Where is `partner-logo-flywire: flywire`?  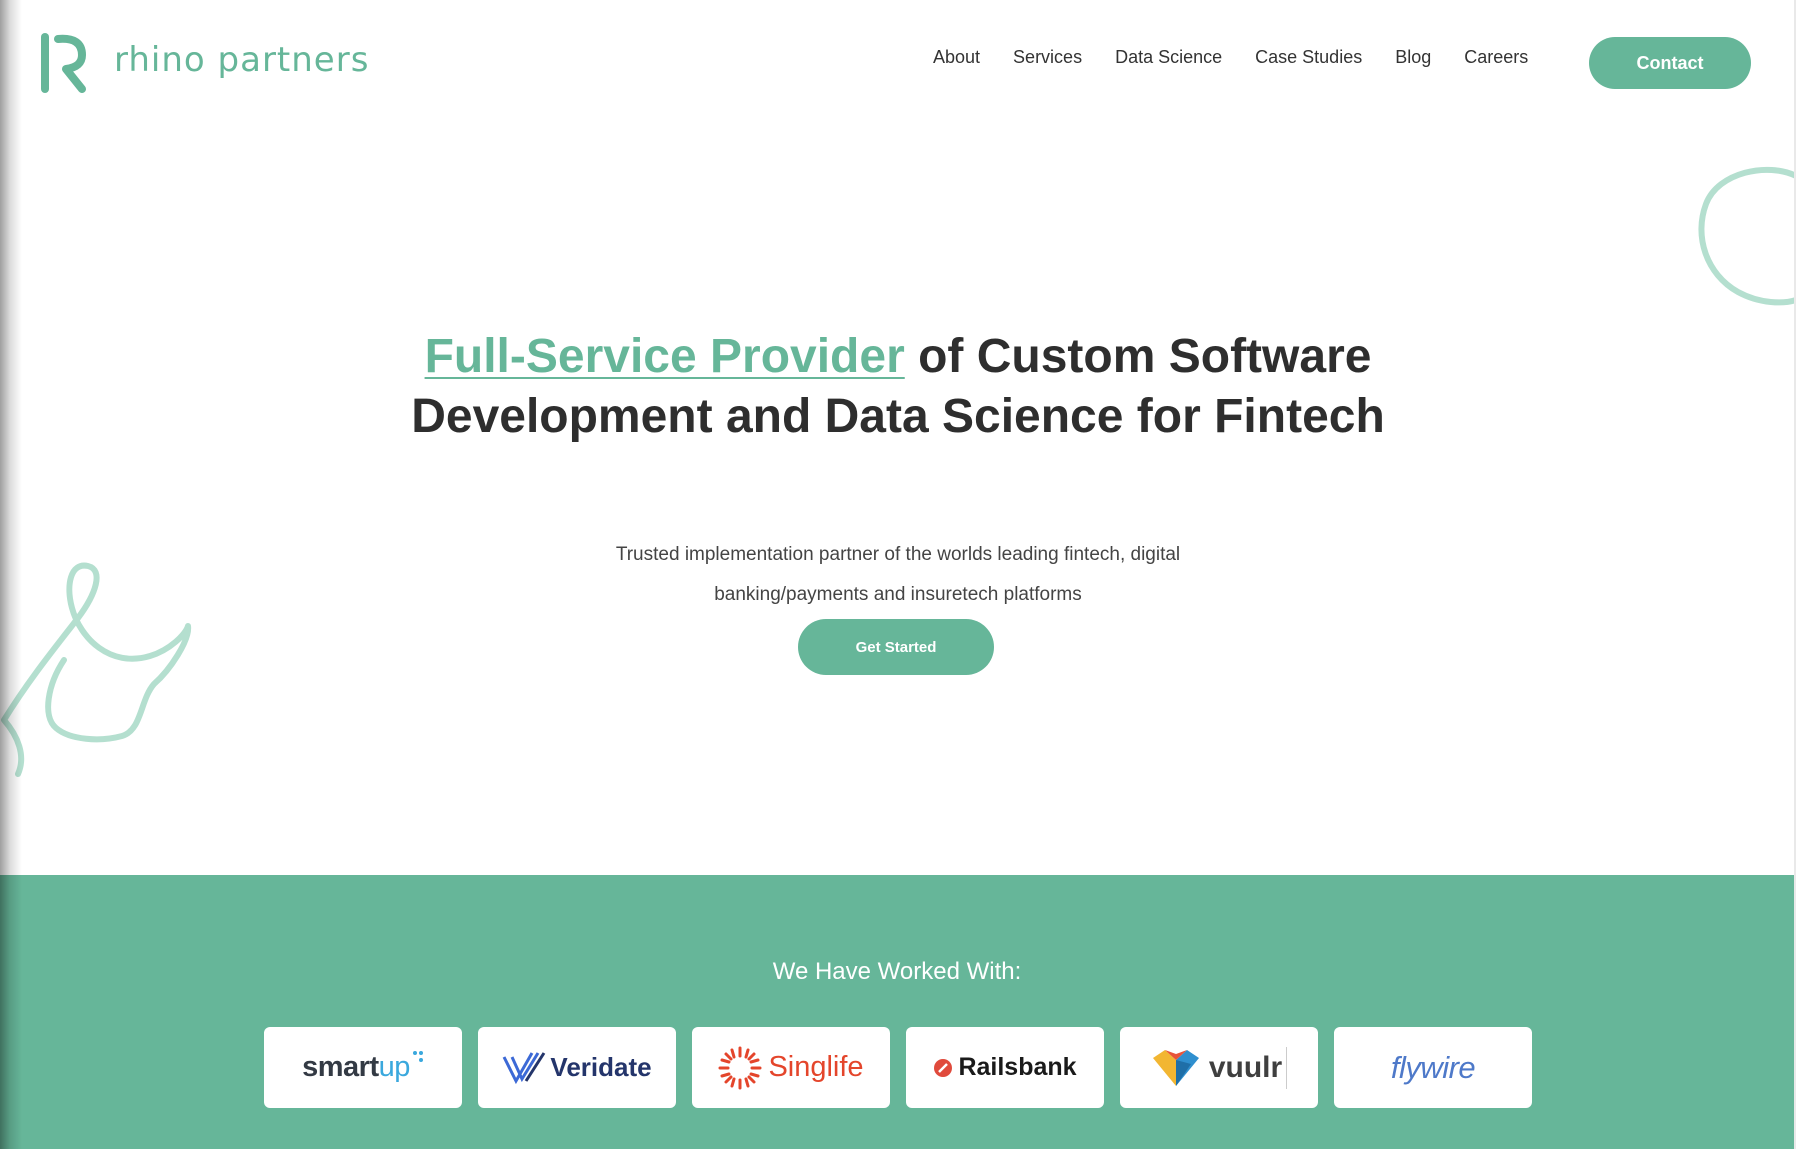
partner-logo-flywire: flywire is located at coordinates (1433, 1067).